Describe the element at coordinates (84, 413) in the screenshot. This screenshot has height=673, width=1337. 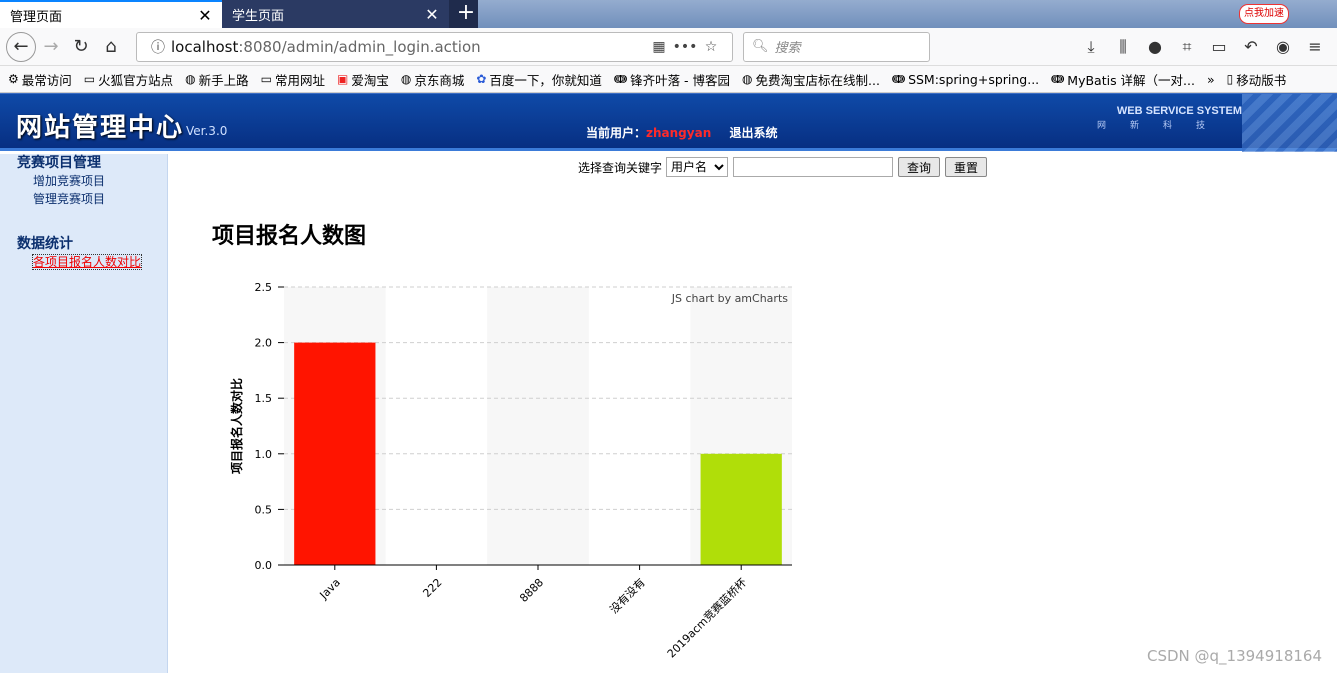
I see `sidebar: 竞赛项目管理 增加竞赛项目 管理竞赛项目 数据统计 各项目报名人数对比` at that location.